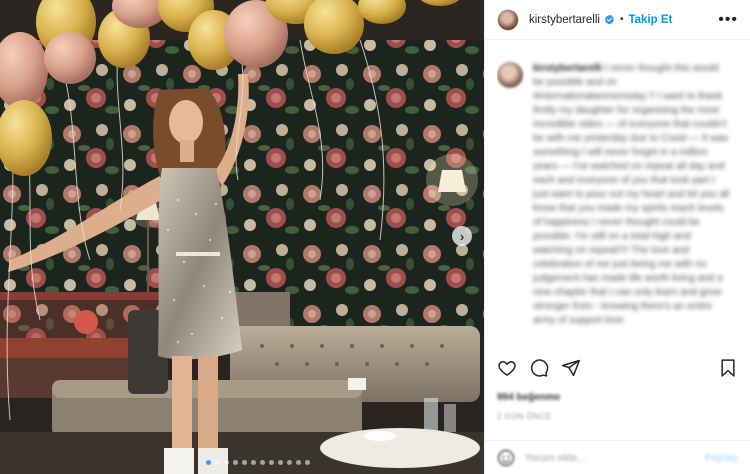  Describe the element at coordinates (571, 368) in the screenshot. I see `share-icon` at that location.